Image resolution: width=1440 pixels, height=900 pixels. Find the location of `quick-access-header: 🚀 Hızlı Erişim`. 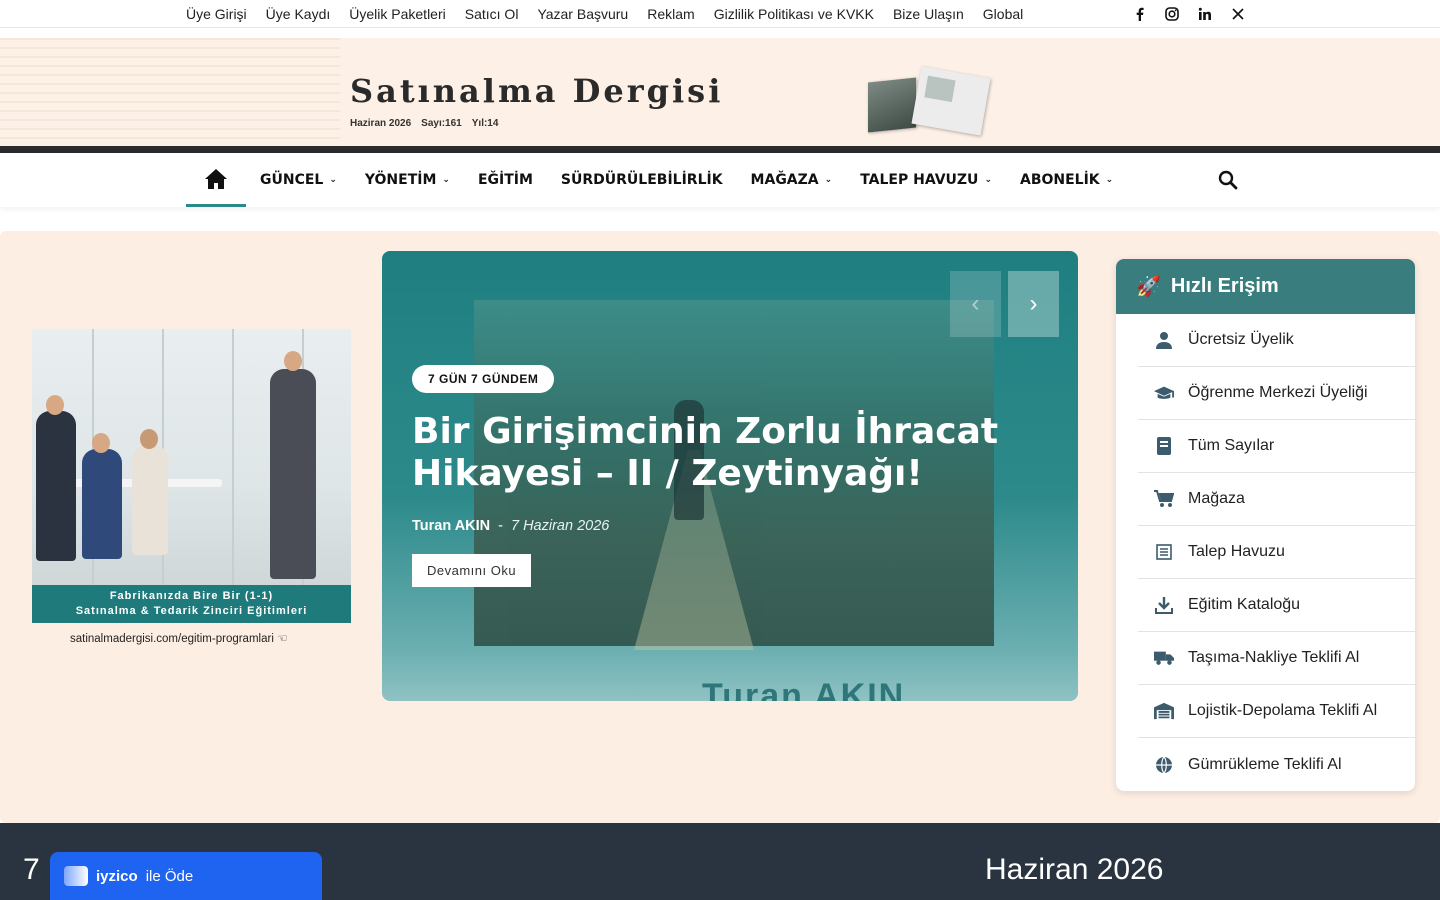

quick-access-header: 🚀 Hızlı Erişim is located at coordinates (1265, 286).